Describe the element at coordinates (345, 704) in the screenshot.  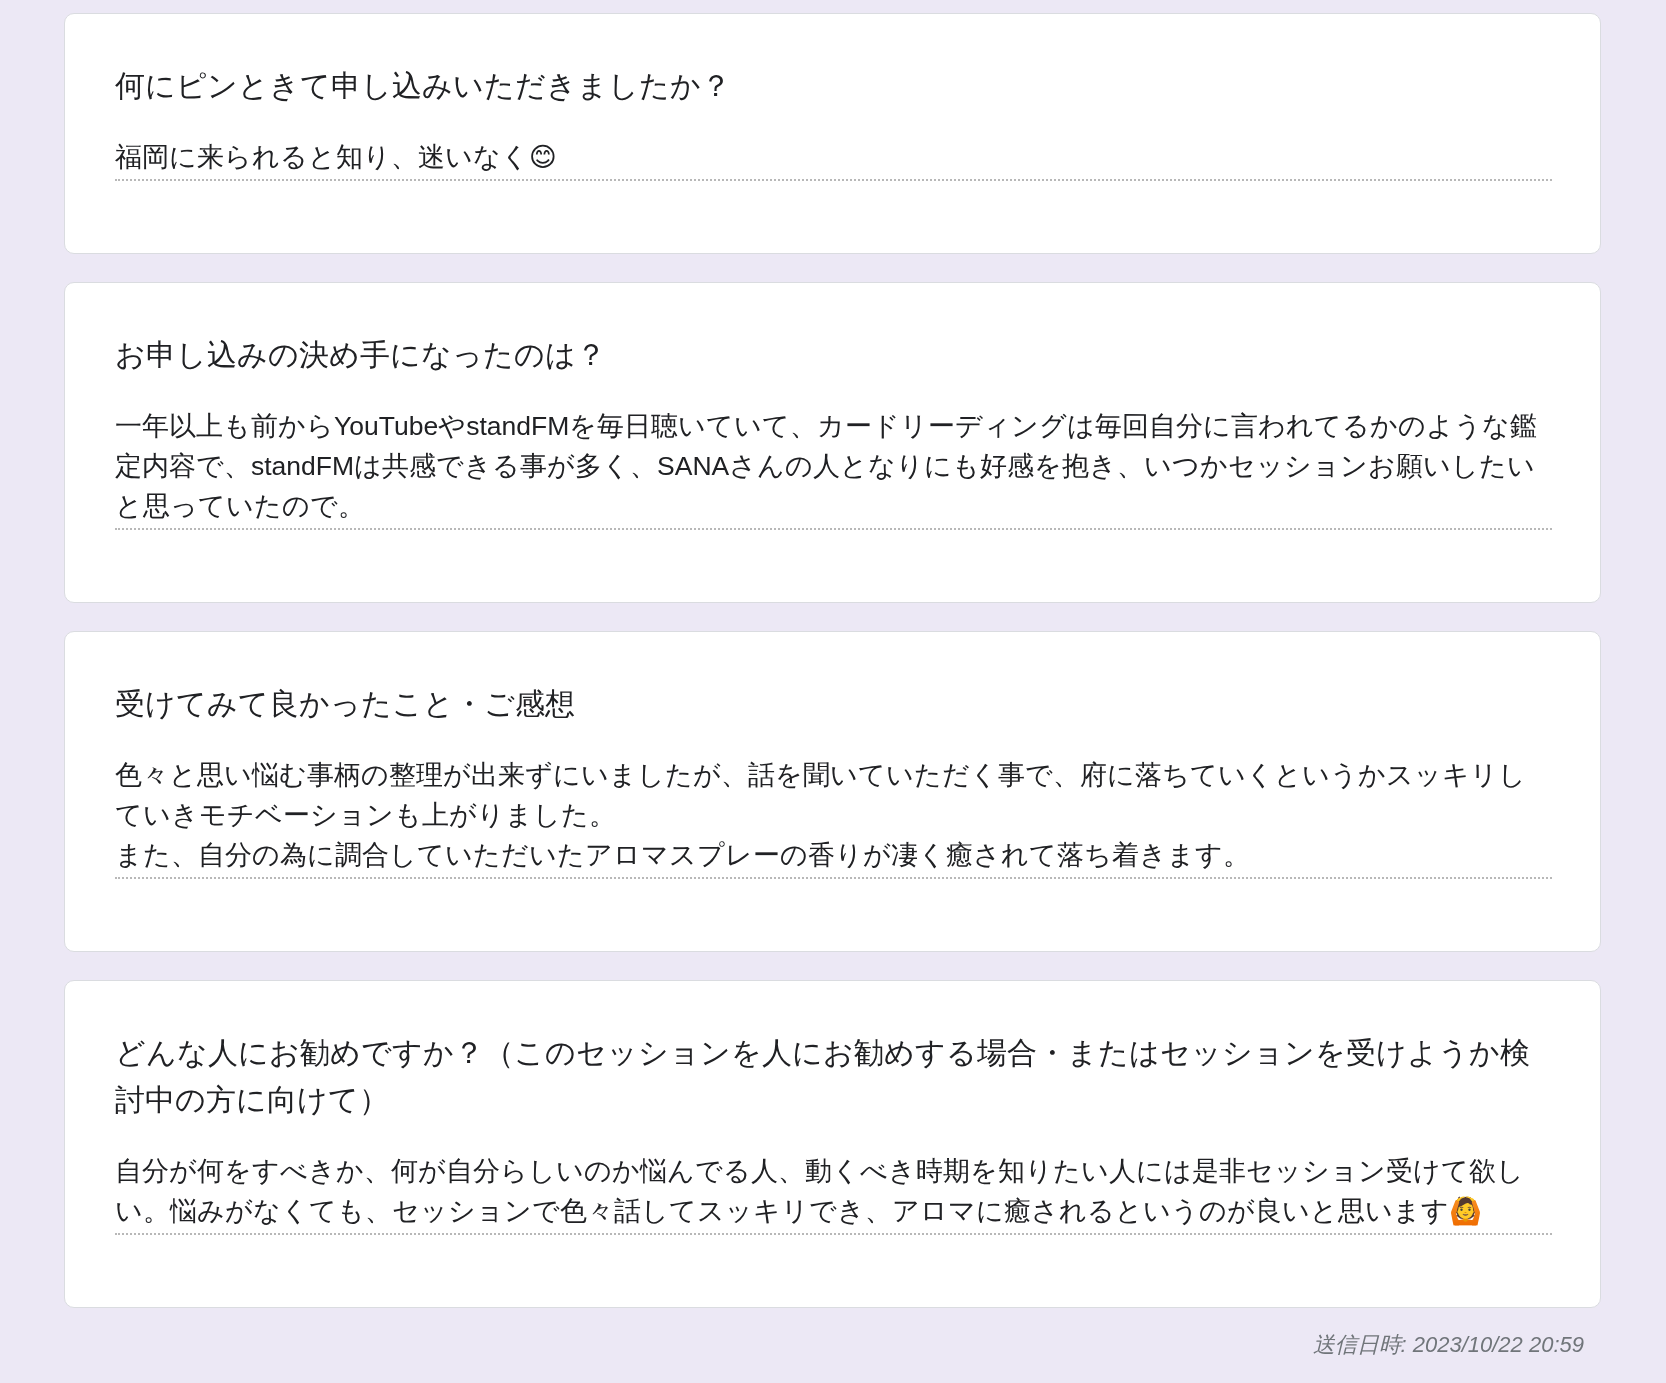
I see `question-text: 受けてみて良かったこと・ご感想` at that location.